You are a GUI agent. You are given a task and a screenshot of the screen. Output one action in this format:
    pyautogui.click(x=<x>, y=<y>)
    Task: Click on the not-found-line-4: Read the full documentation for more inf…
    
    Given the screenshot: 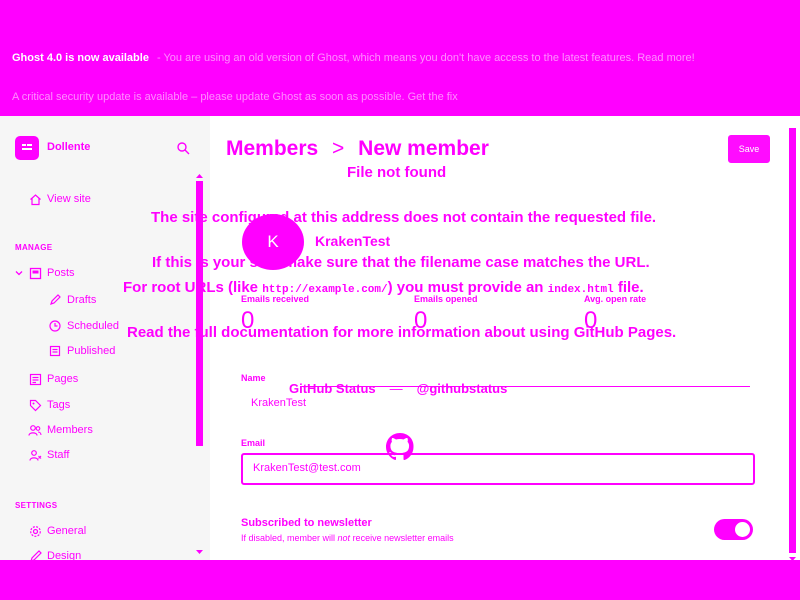 What is the action you would take?
    pyautogui.click(x=401, y=332)
    